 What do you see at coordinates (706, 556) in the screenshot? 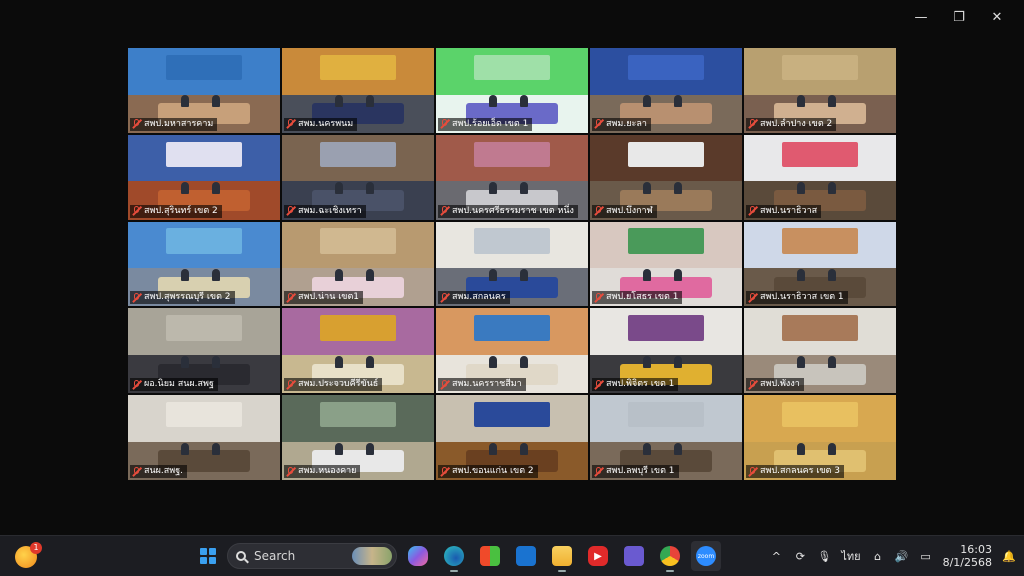
I see `zoom-icon: zoom` at bounding box center [706, 556].